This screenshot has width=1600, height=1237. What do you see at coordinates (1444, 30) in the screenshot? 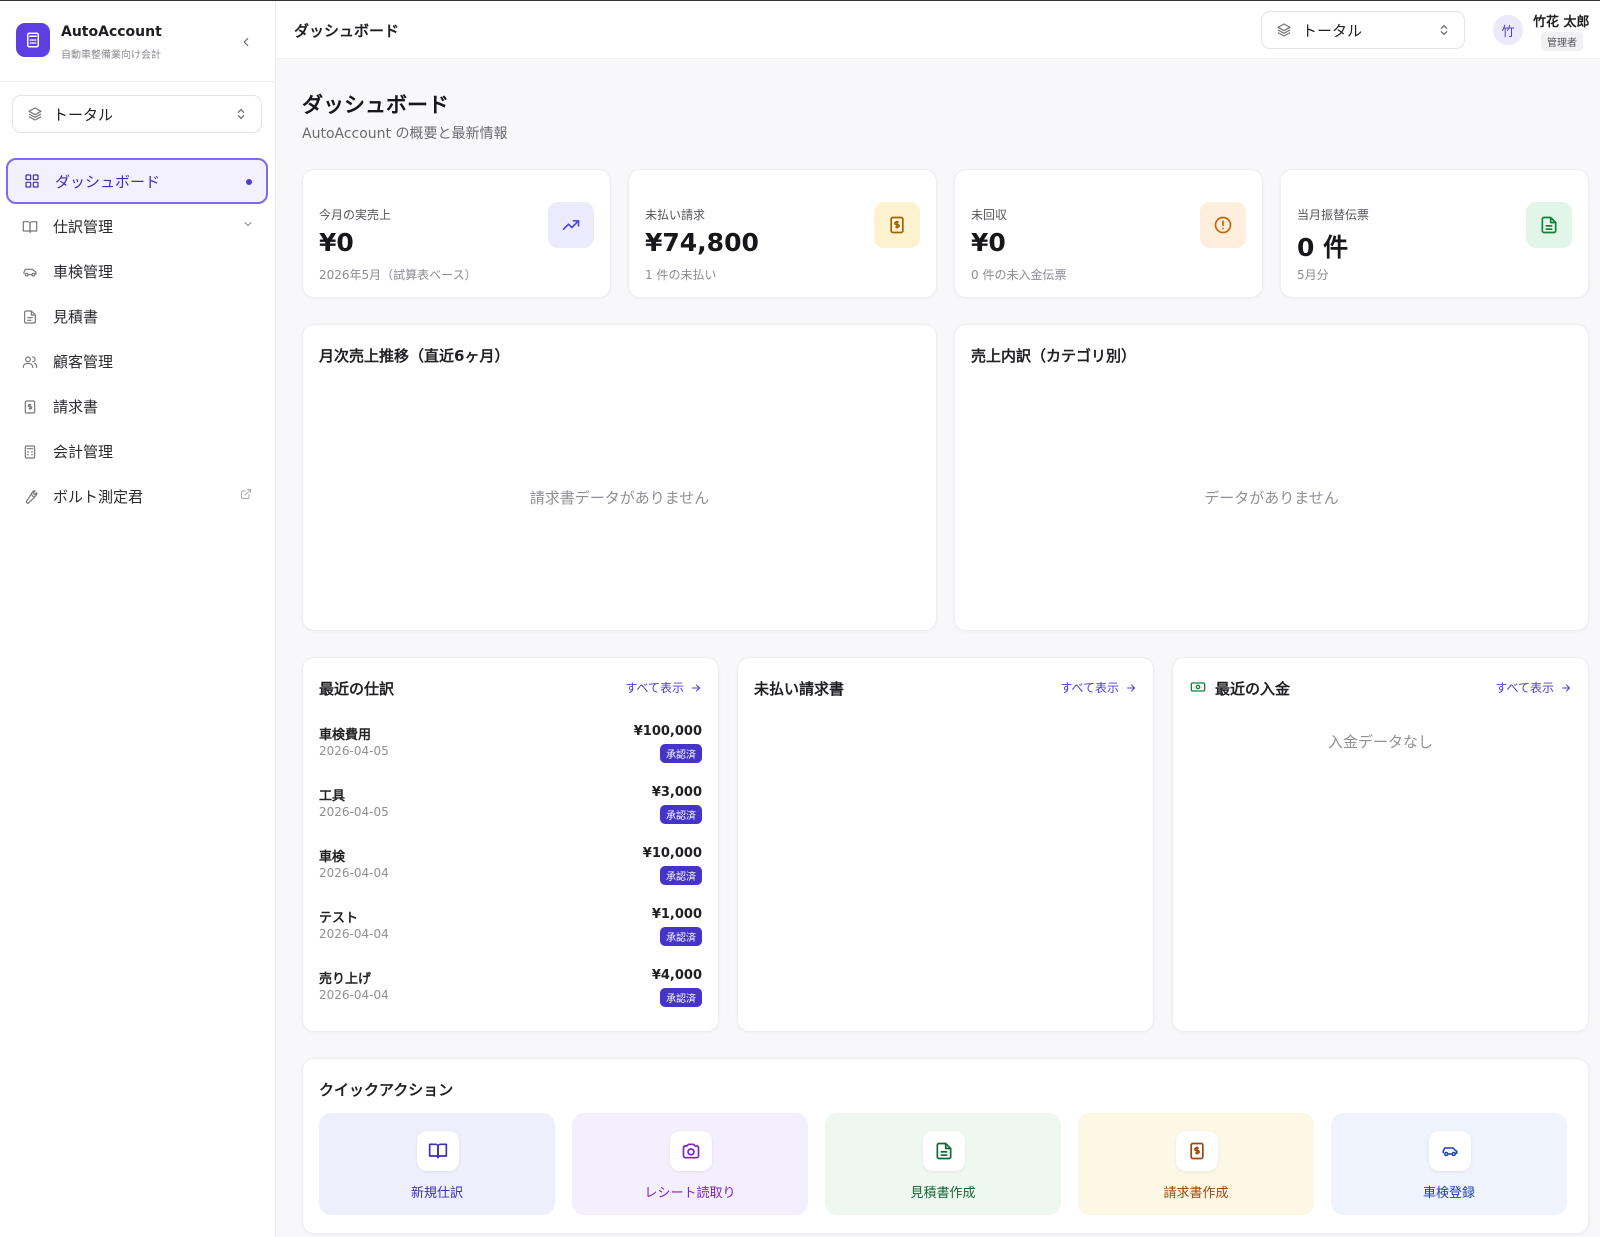
I see `chevron-updown-icon` at bounding box center [1444, 30].